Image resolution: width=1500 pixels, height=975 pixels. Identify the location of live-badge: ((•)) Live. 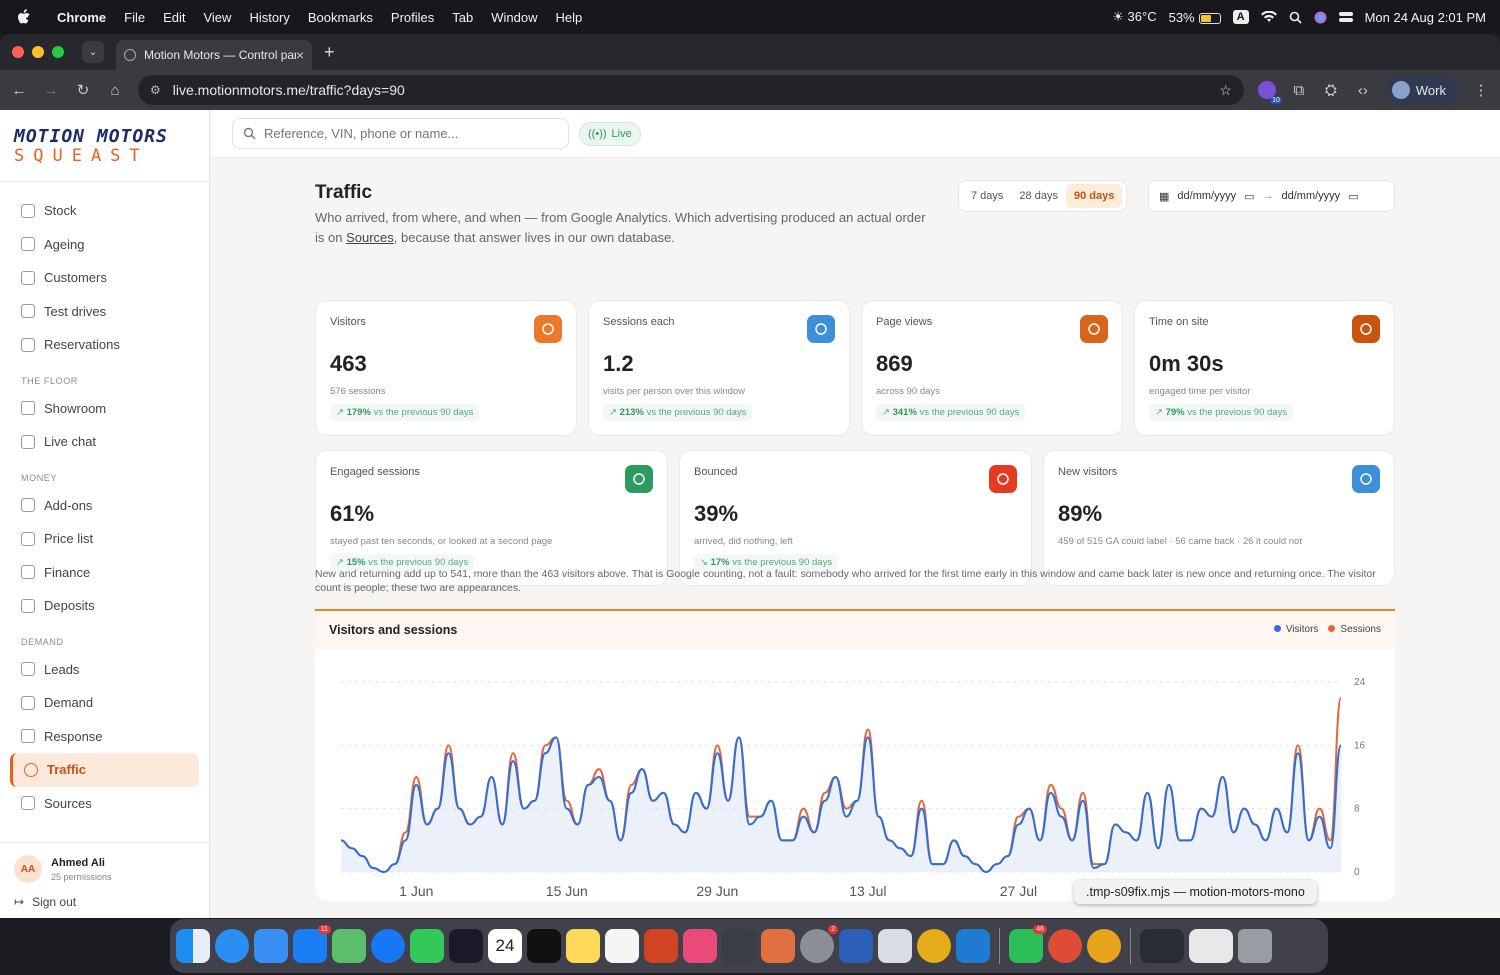
(610, 134).